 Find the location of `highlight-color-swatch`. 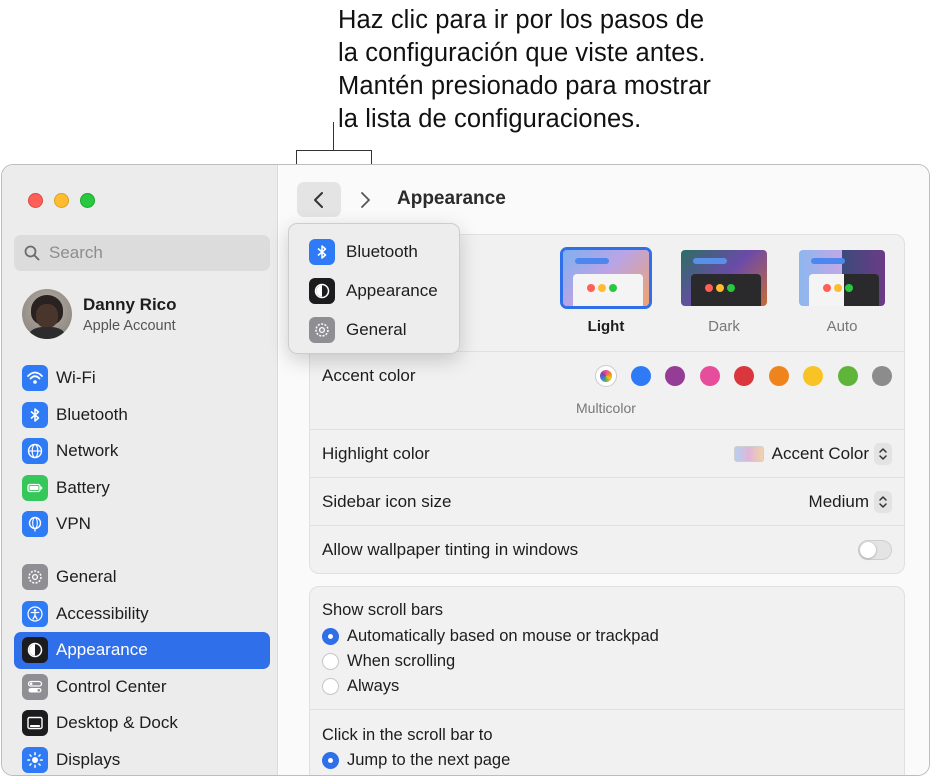

highlight-color-swatch is located at coordinates (748, 453).